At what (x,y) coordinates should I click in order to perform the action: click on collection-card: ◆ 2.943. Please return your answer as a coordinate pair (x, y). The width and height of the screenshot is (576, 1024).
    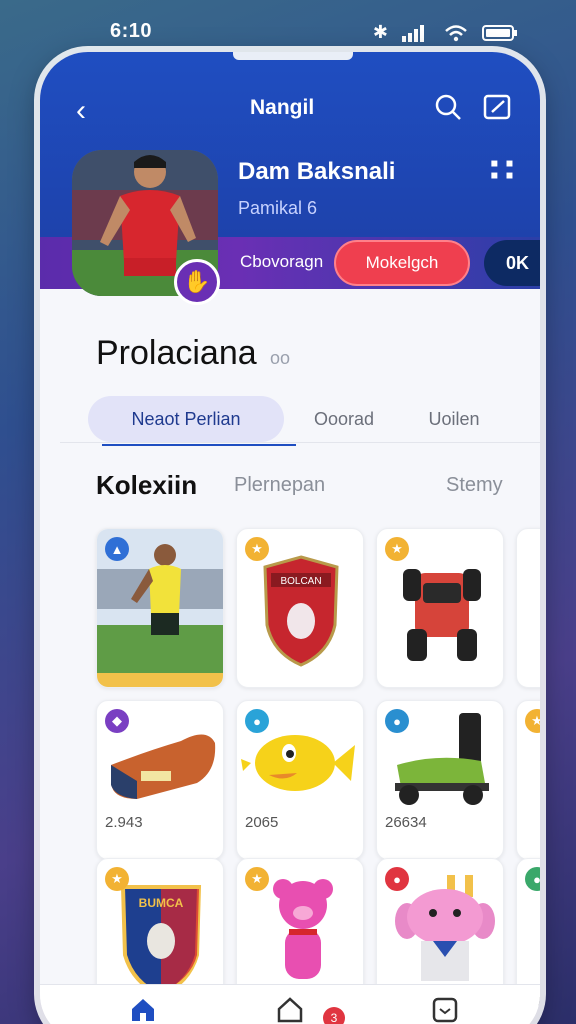
    Looking at the image, I should click on (160, 780).